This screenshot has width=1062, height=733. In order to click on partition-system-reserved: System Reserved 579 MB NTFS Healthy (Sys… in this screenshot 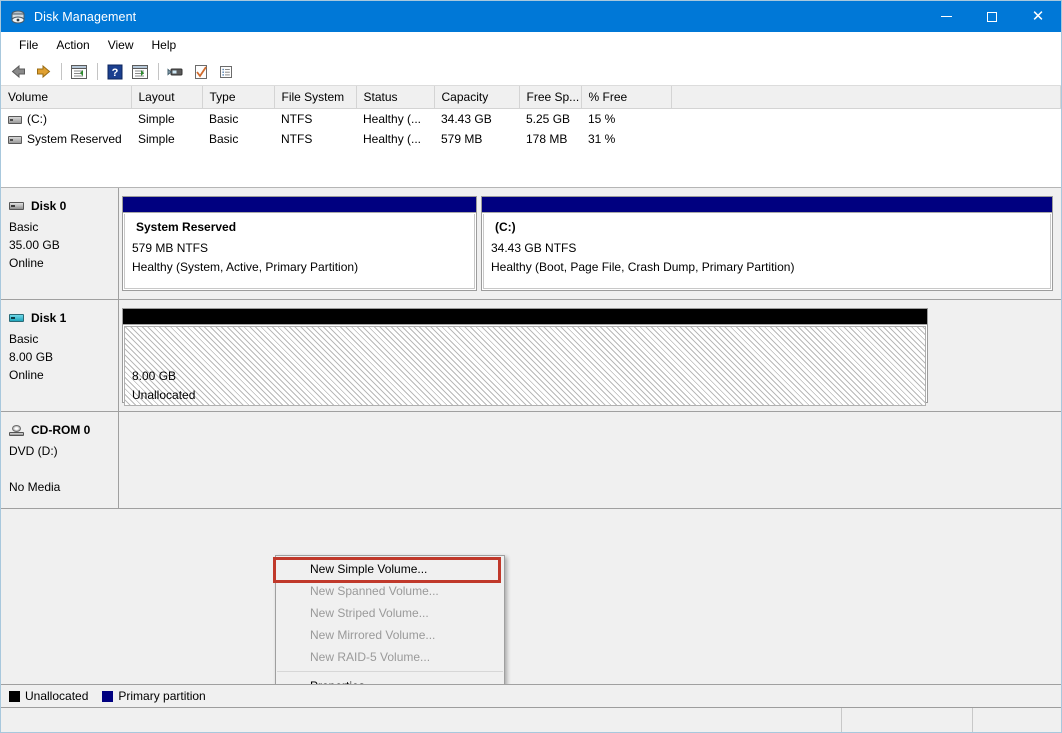, I will do `click(299, 243)`.